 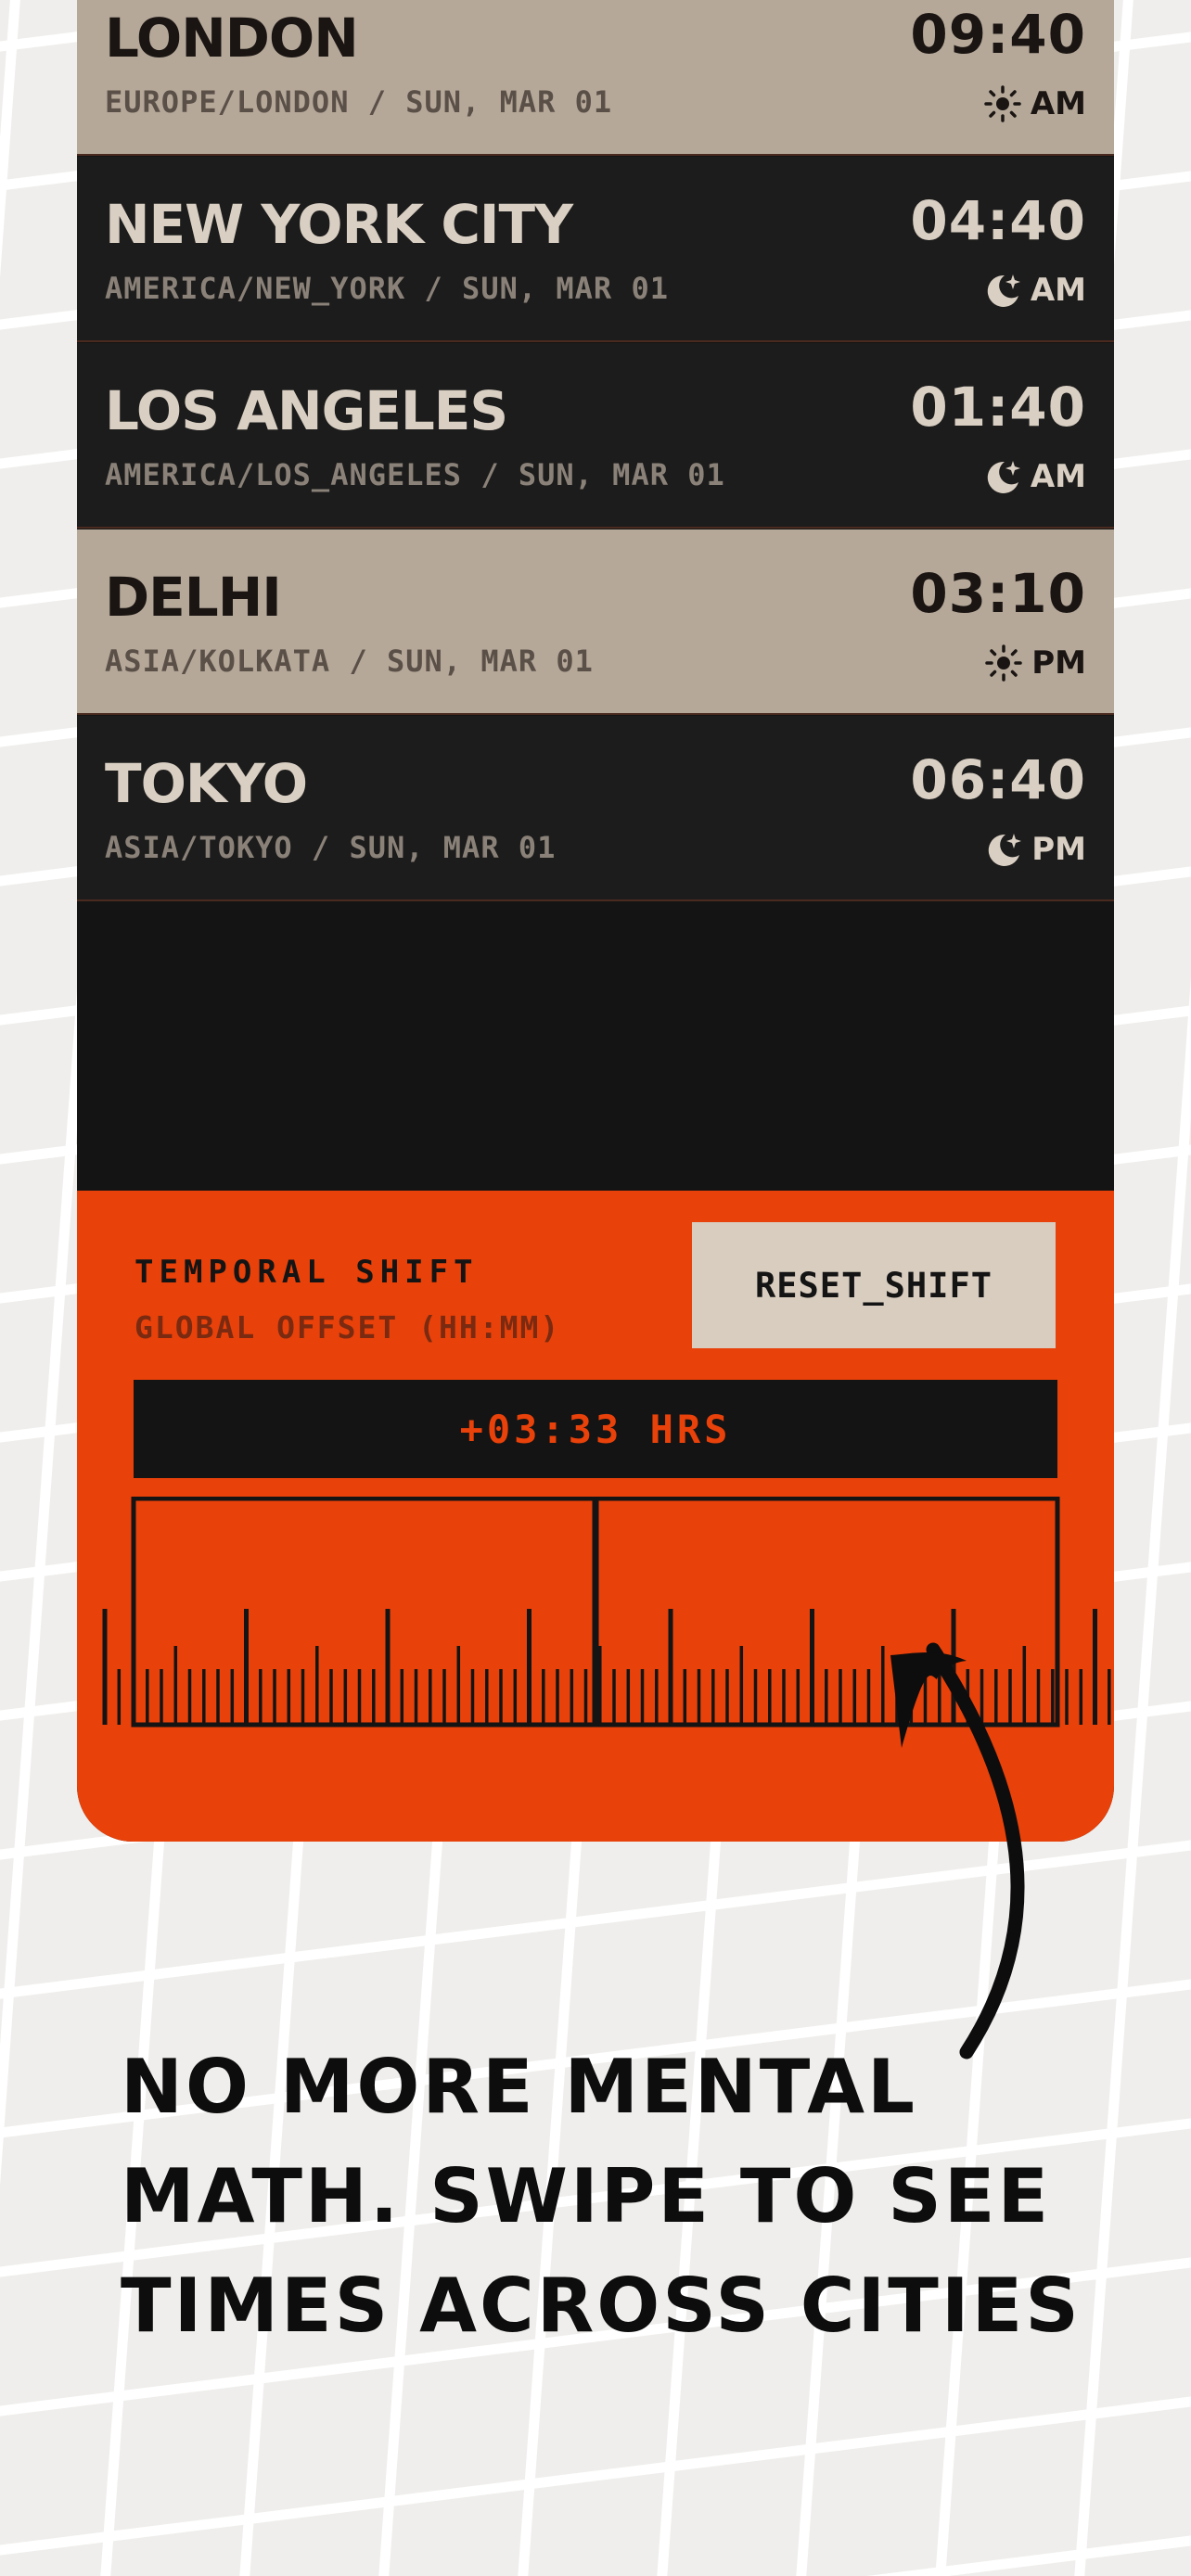 I want to click on curved-arrow-icon, so click(x=958, y=1851).